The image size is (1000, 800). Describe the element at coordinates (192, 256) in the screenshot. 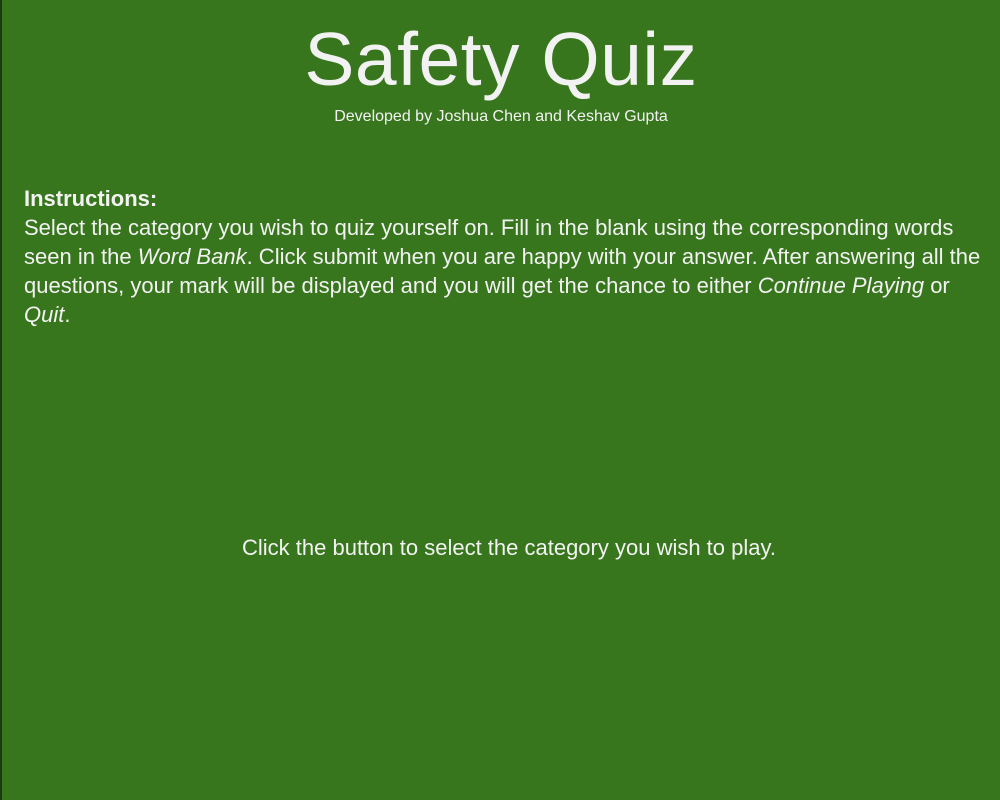

I see `word-bank-term: Word Bank` at that location.